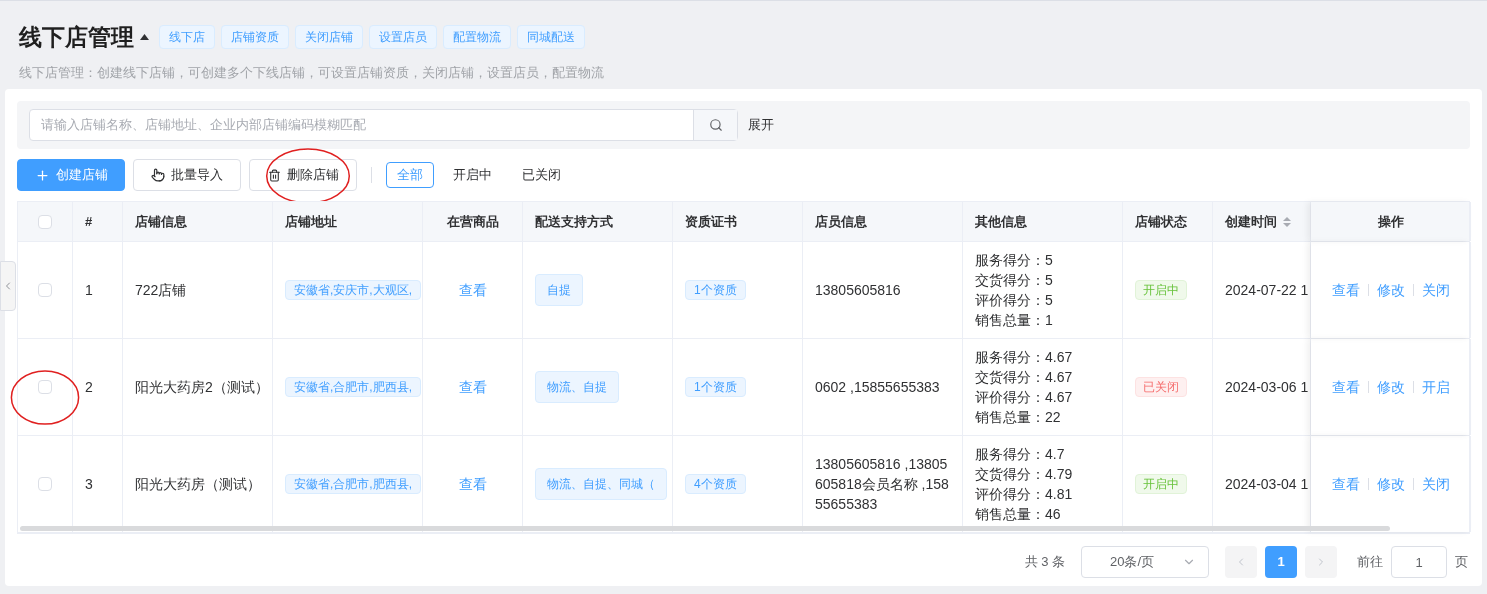 Image resolution: width=1487 pixels, height=594 pixels. What do you see at coordinates (361, 125) in the screenshot?
I see `search-field: 请输入店铺名称、店铺地址、企业内部店铺编码模糊匹配` at bounding box center [361, 125].